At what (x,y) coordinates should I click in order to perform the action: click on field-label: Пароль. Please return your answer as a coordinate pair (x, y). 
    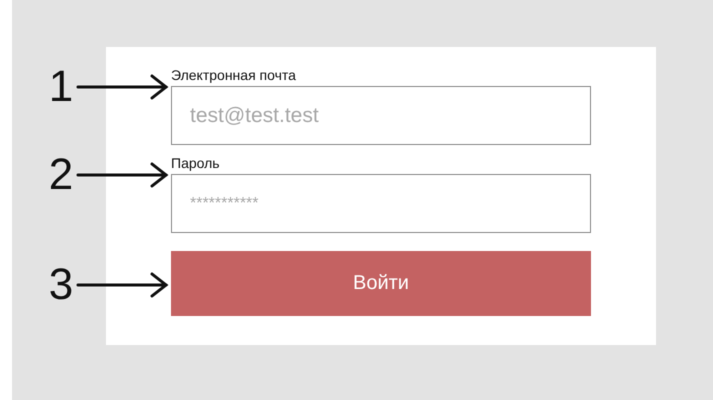
    Looking at the image, I should click on (195, 163).